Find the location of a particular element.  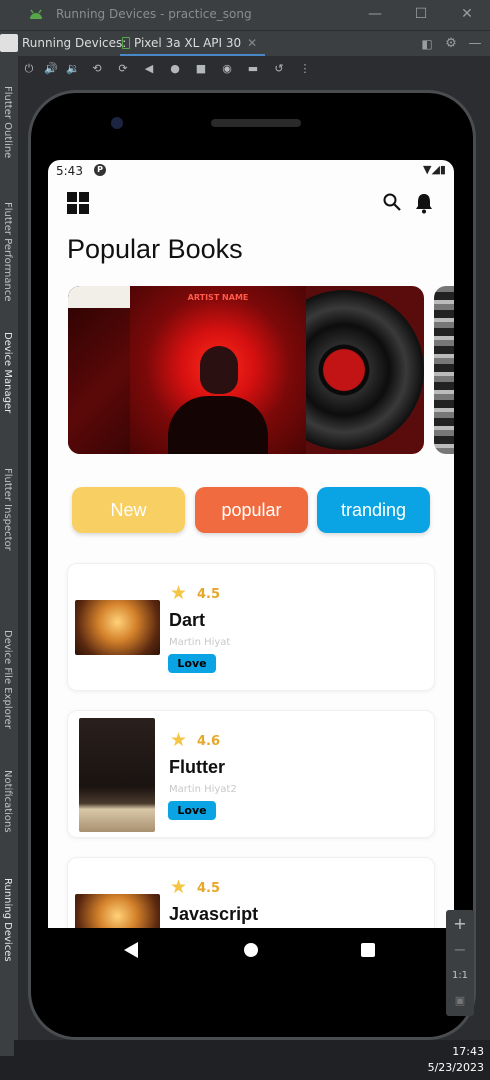

close-icon: ✕ is located at coordinates (467, 14).